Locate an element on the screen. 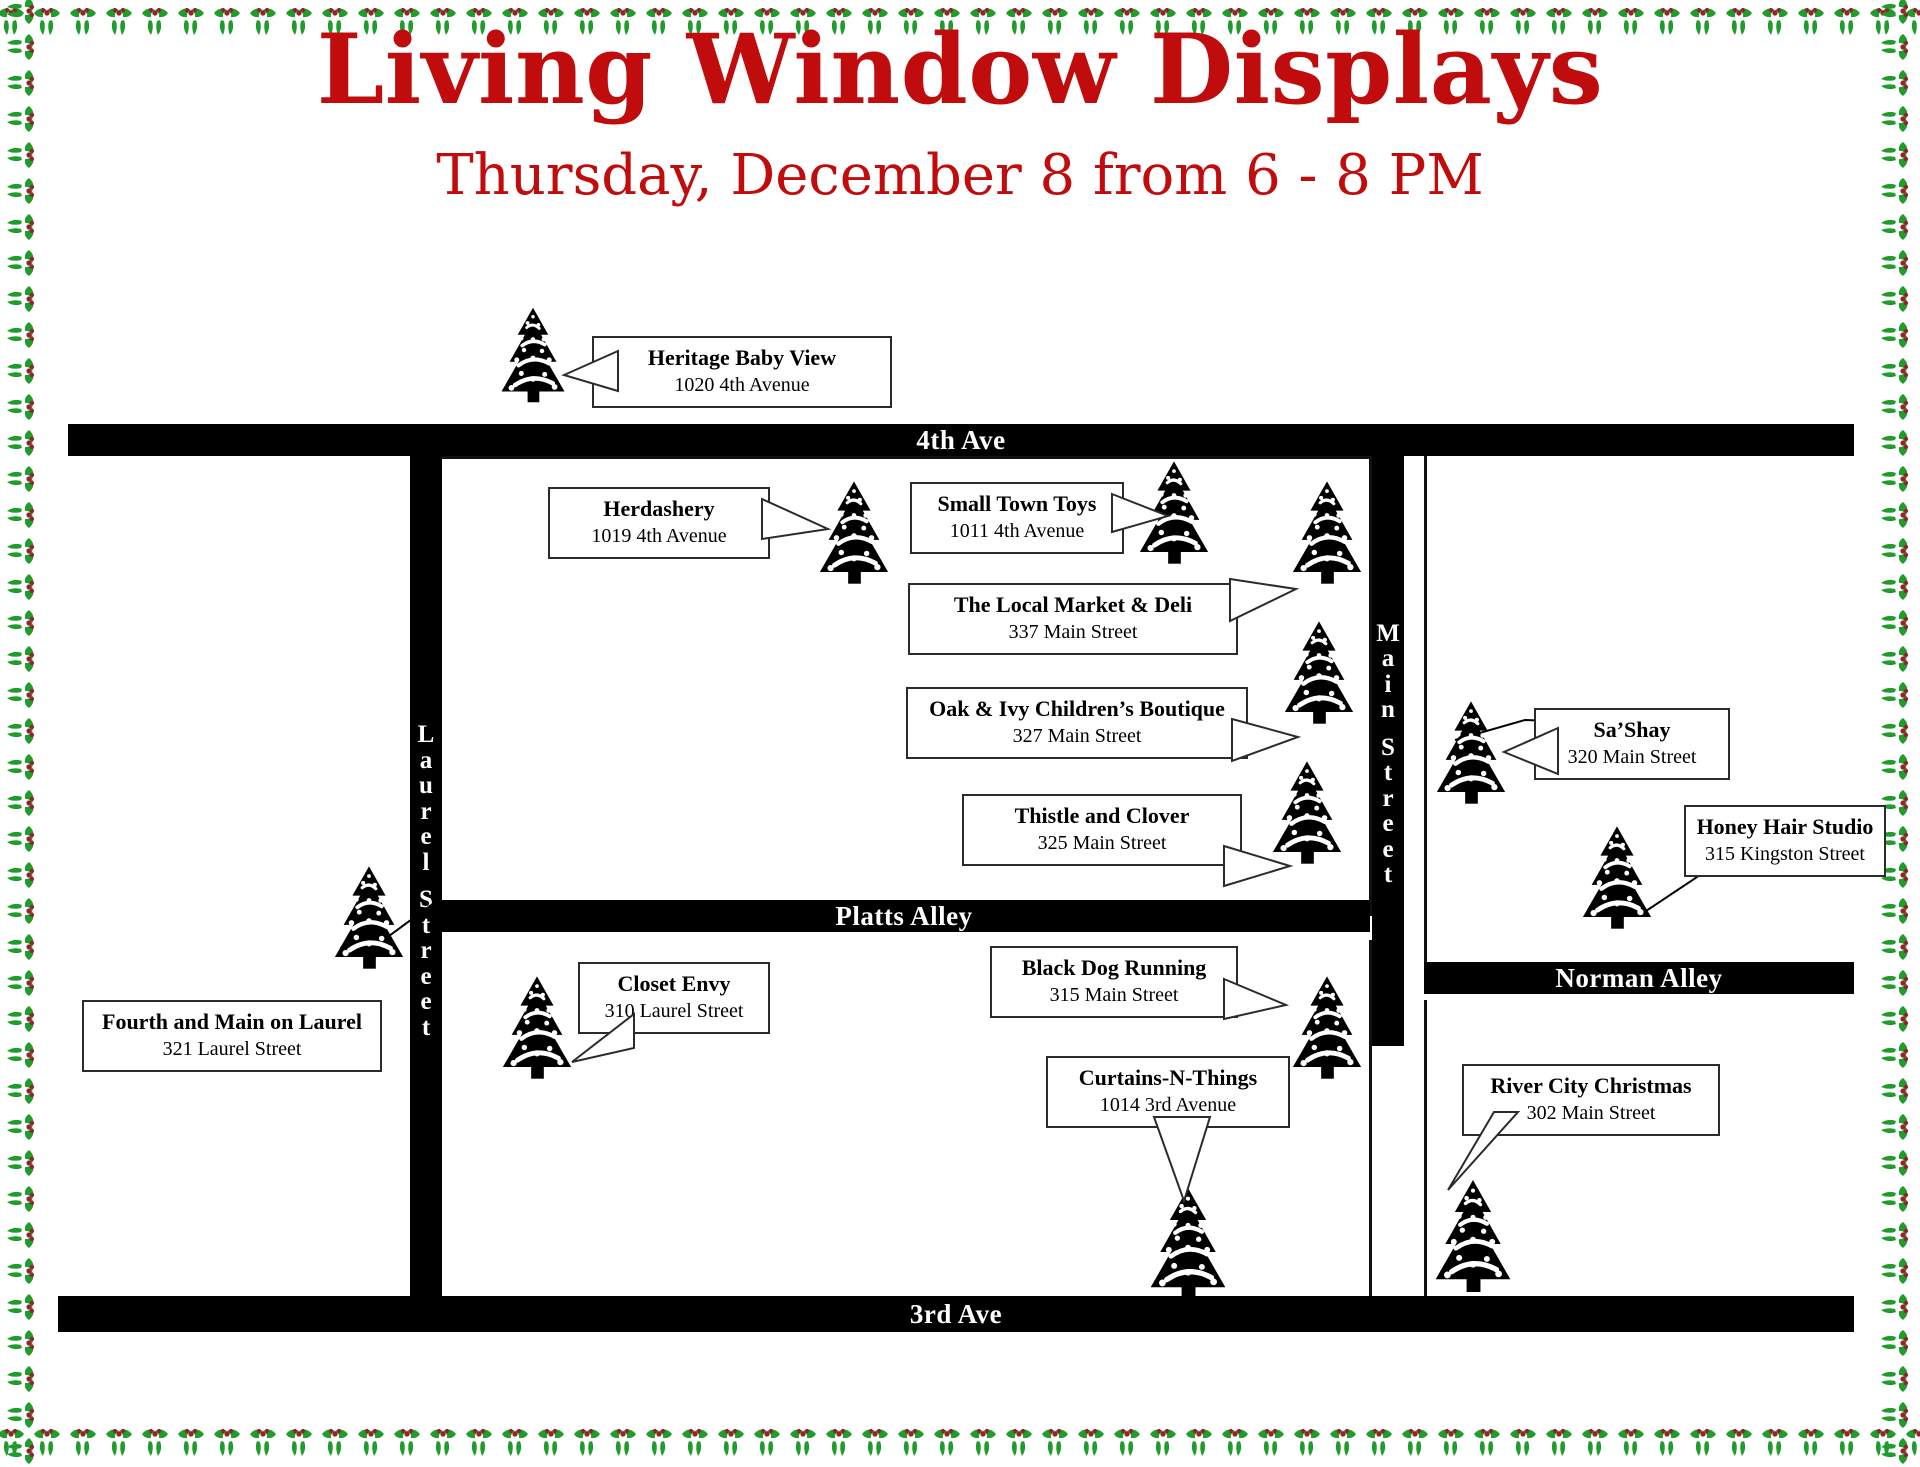  callout-local-market-deli: The Local Market & Deli 337 Main Street is located at coordinates (1073, 619).